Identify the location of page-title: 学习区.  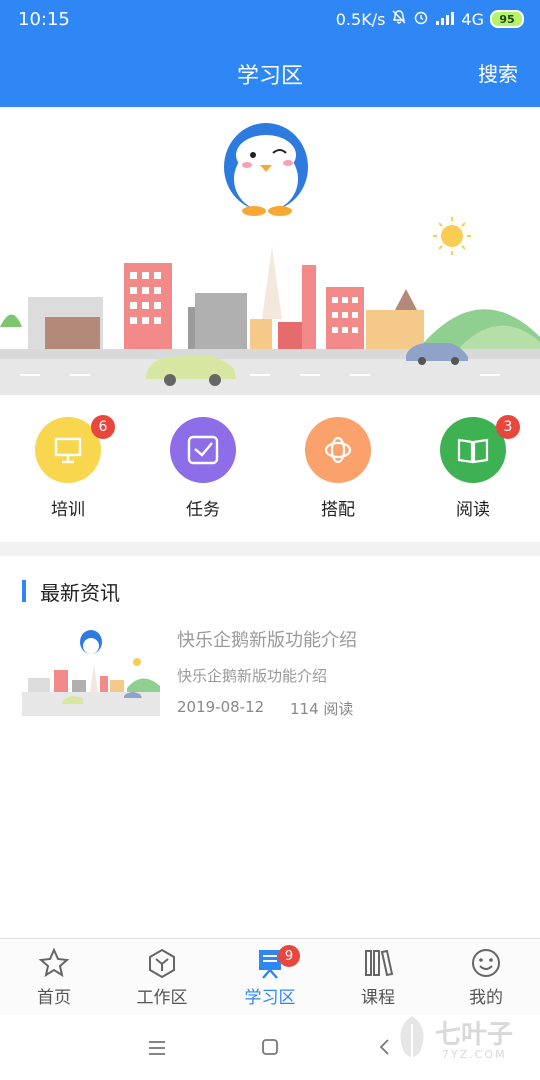
(269, 76).